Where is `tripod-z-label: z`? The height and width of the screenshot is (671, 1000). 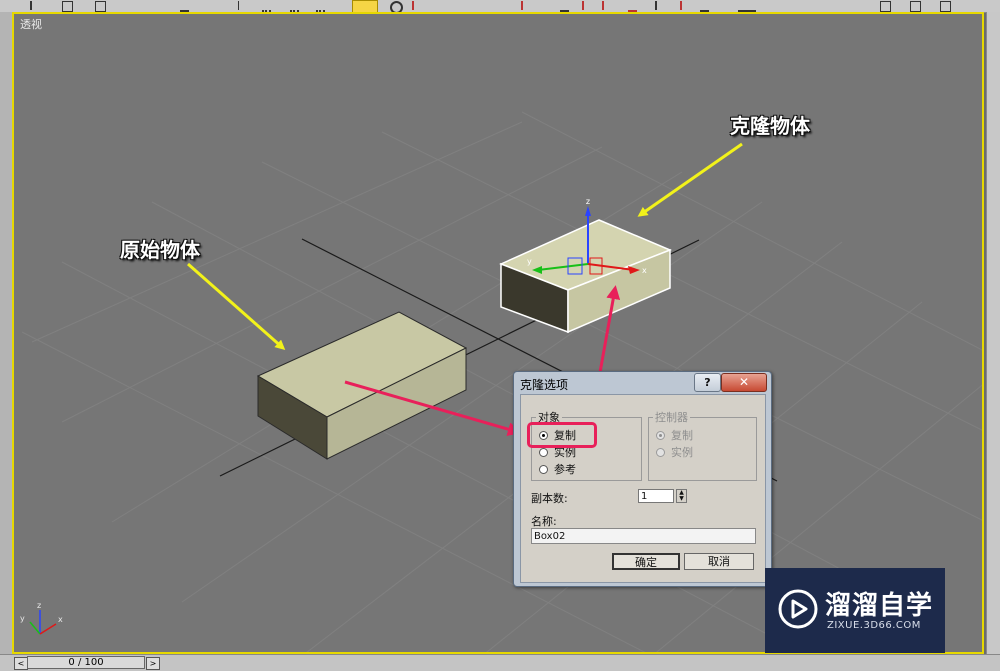
tripod-z-label: z is located at coordinates (39, 605).